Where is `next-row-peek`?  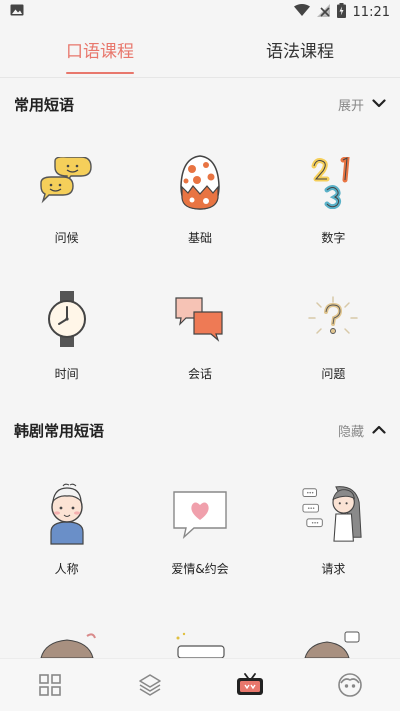 next-row-peek is located at coordinates (200, 644).